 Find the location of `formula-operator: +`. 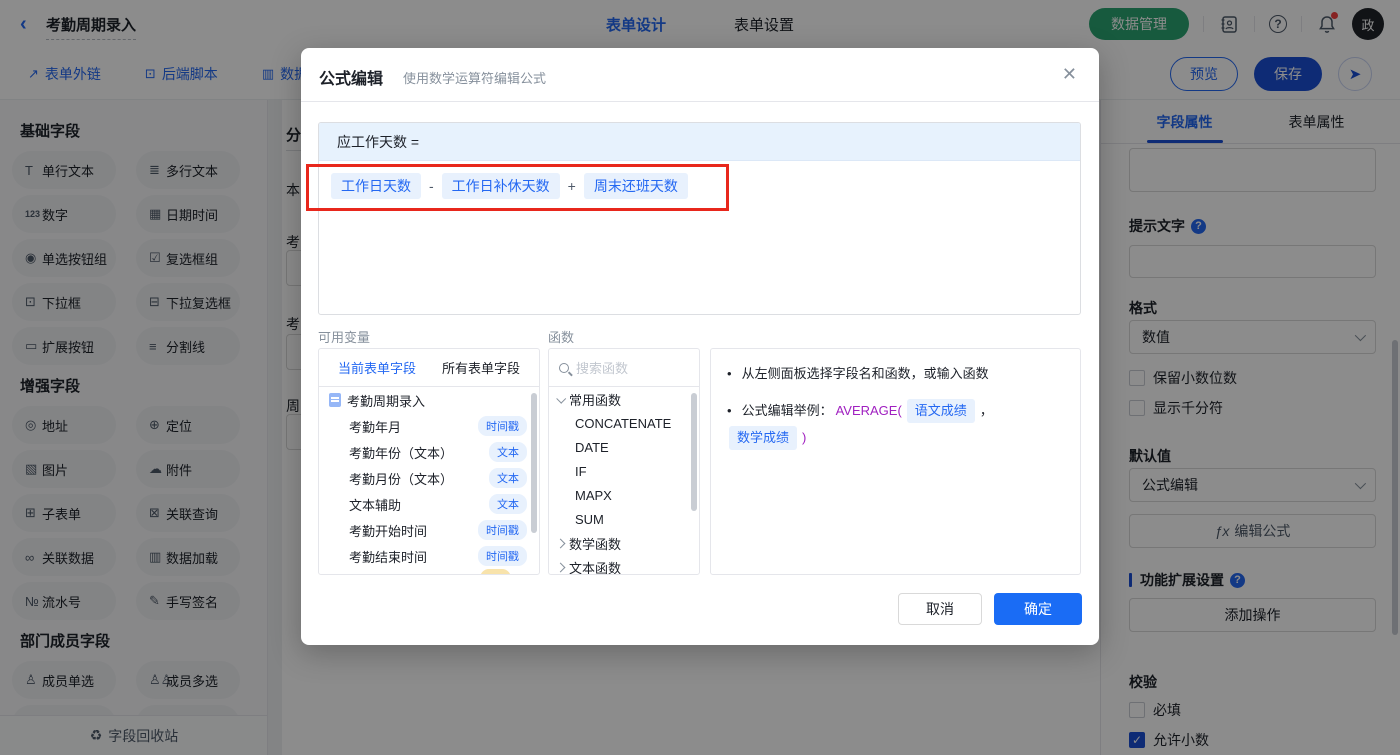

formula-operator: + is located at coordinates (571, 186).